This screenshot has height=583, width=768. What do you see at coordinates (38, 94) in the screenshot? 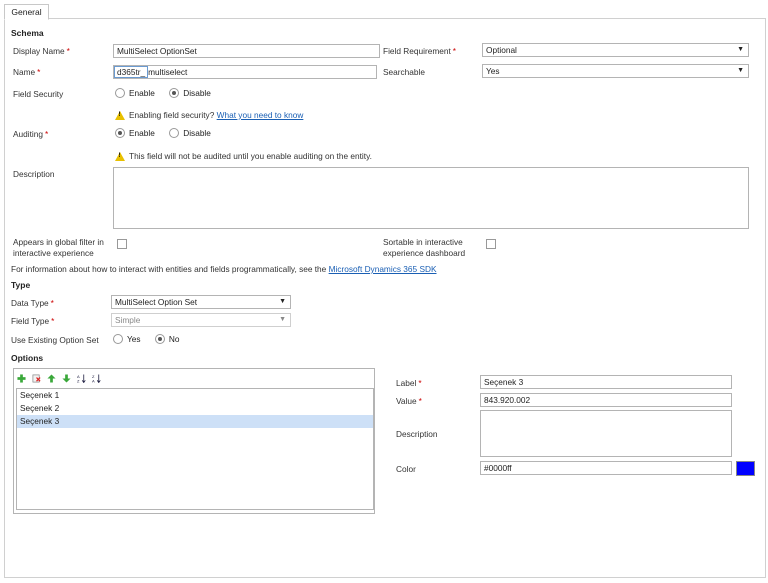
I see `field-security-label: Field Security` at bounding box center [38, 94].